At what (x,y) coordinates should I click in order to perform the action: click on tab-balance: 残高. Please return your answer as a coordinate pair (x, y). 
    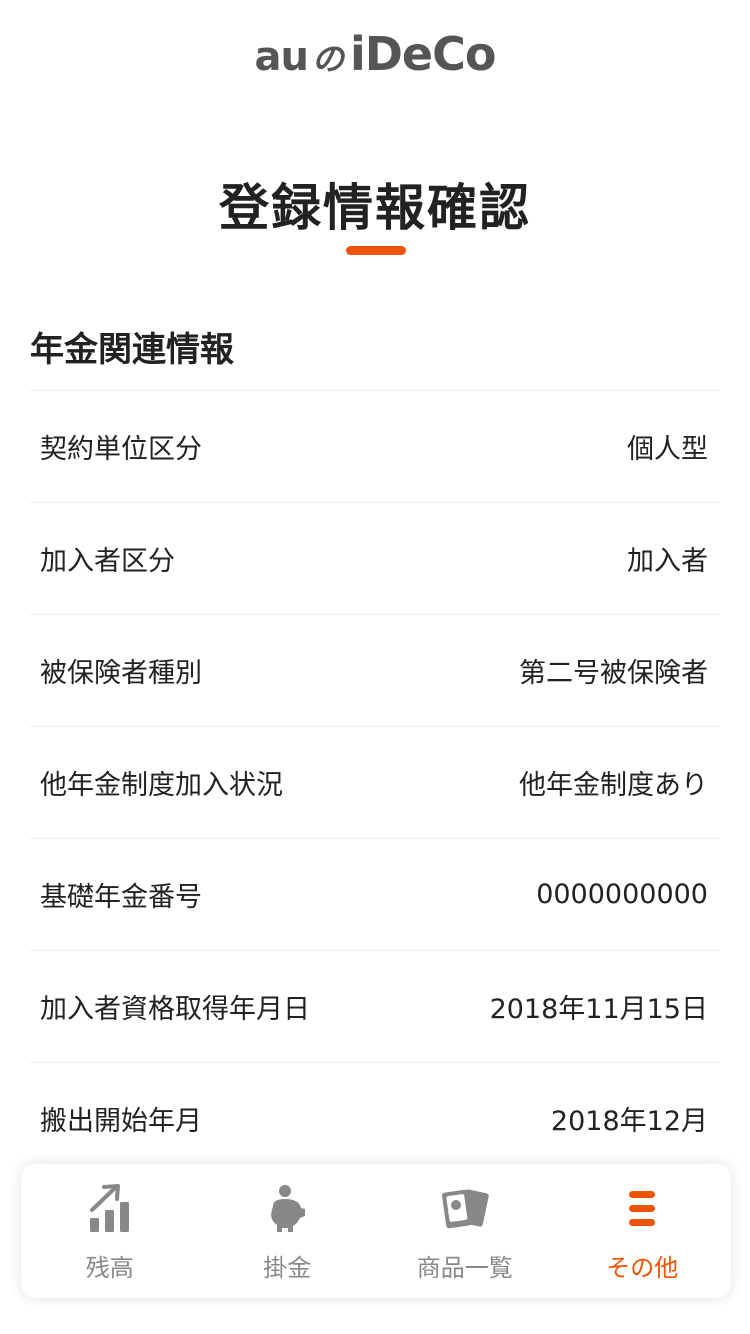
    Looking at the image, I should click on (110, 1231).